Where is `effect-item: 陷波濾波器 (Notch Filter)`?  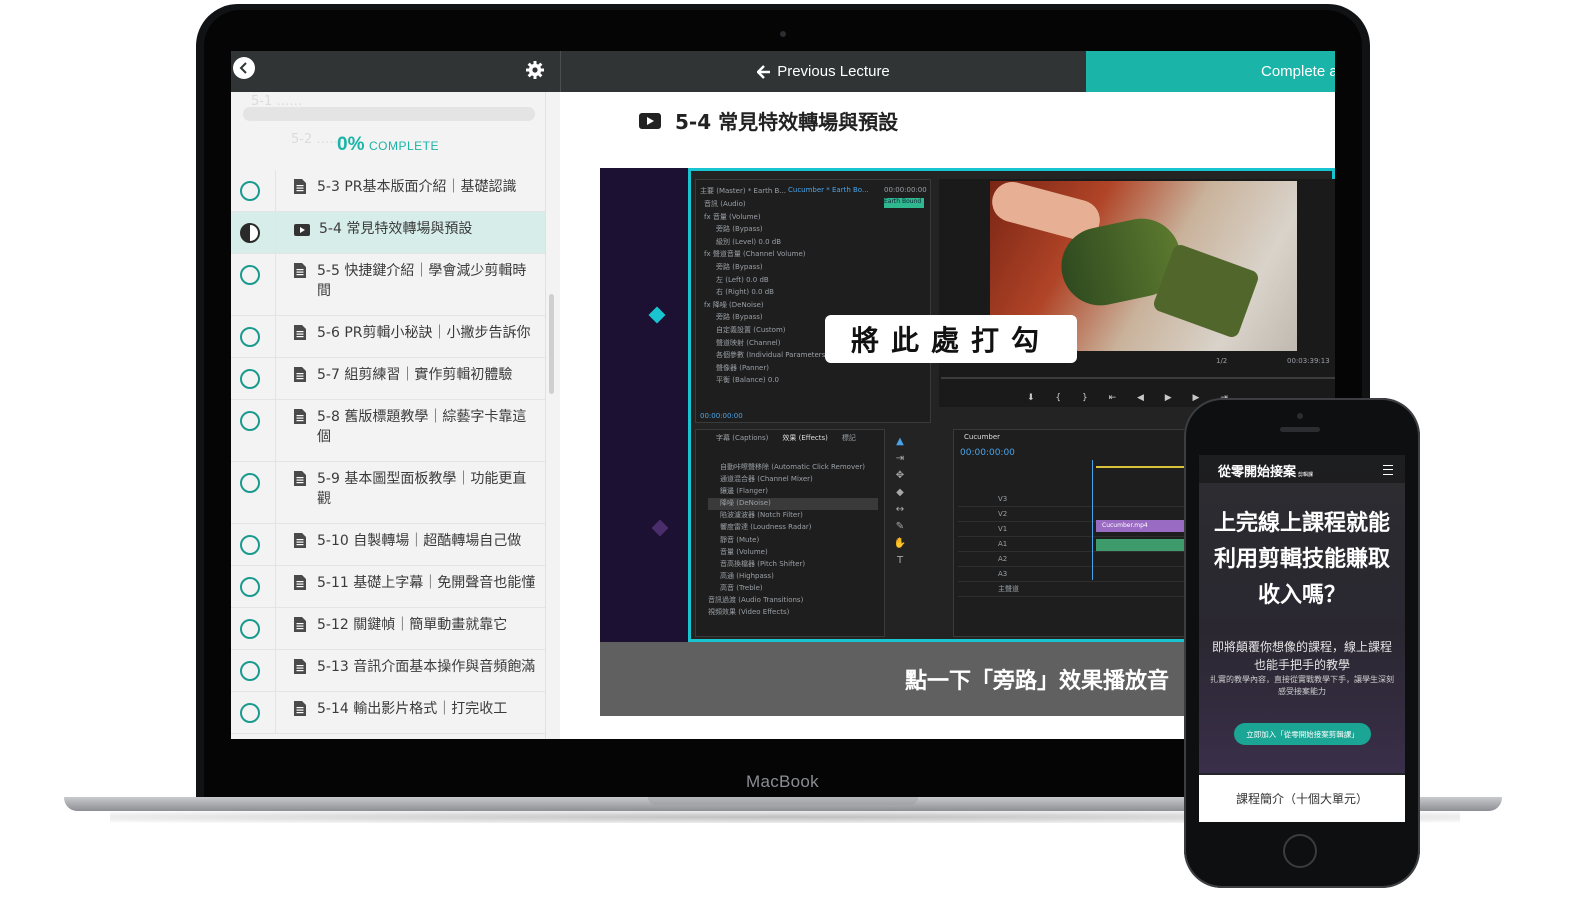 effect-item: 陷波濾波器 (Notch Filter) is located at coordinates (793, 516).